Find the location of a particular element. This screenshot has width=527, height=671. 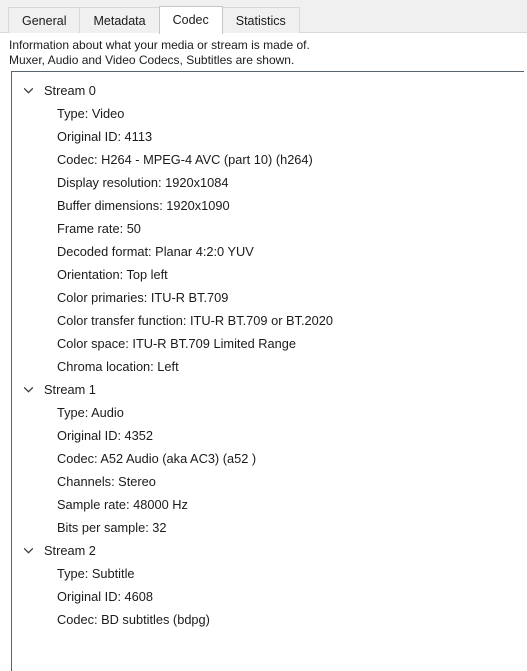

stream-property-text: Buffer dimensions: 1920x1090 is located at coordinates (143, 205).